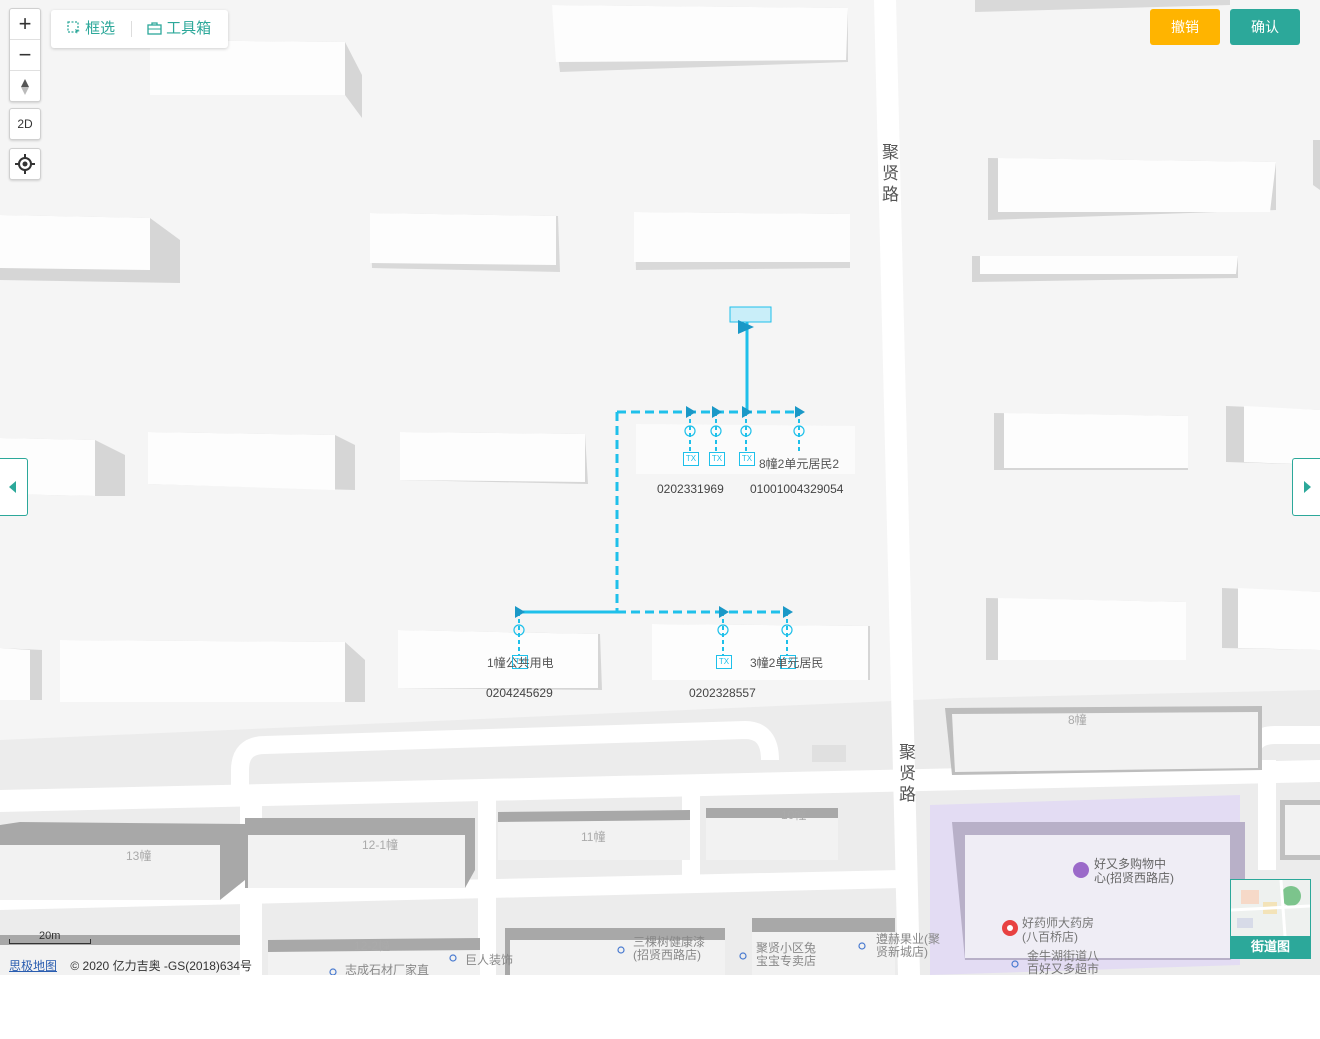 Image resolution: width=1320 pixels, height=1039 pixels. Describe the element at coordinates (131, 29) in the screenshot. I see `toolbar-divider` at that location.